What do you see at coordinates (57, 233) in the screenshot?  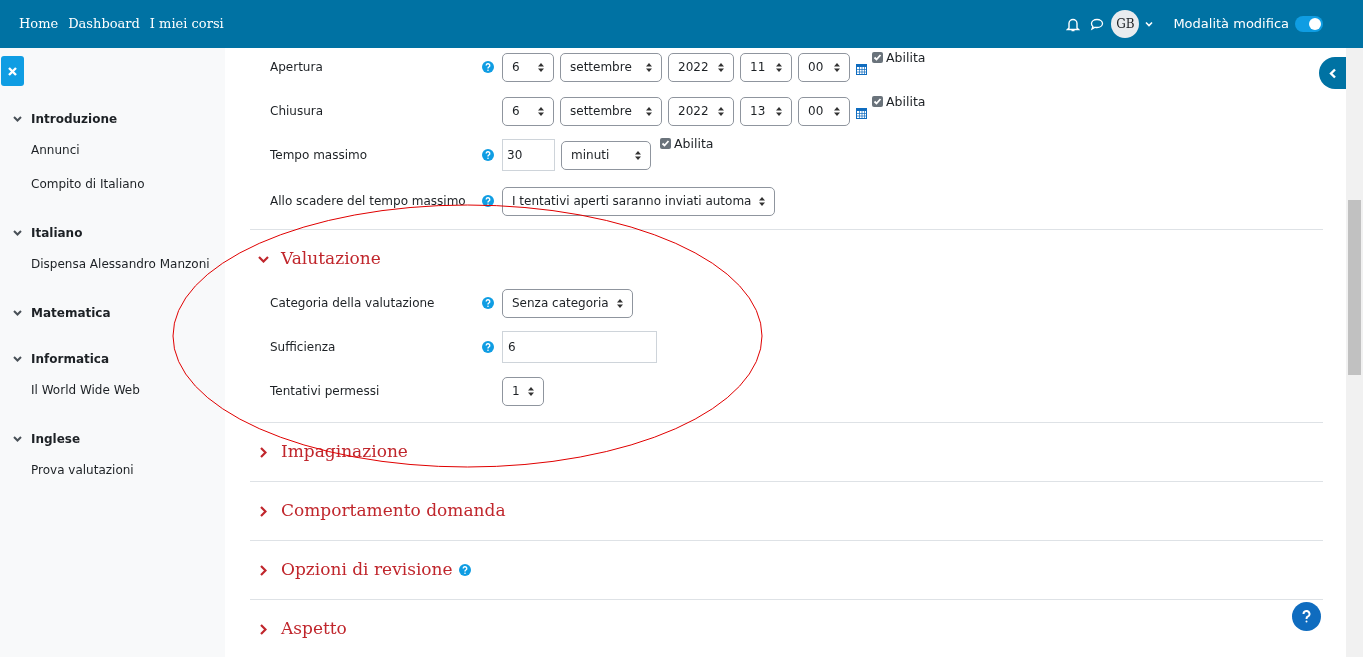 I see `sidebar-section-title: Italiano` at bounding box center [57, 233].